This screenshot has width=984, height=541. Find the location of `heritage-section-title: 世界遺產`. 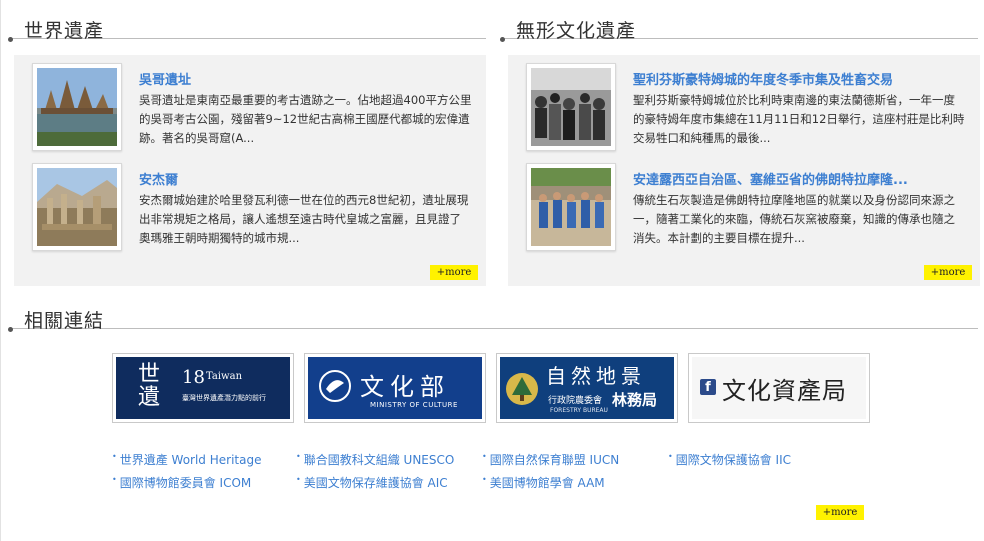

heritage-section-title: 世界遺產 is located at coordinates (64, 31).